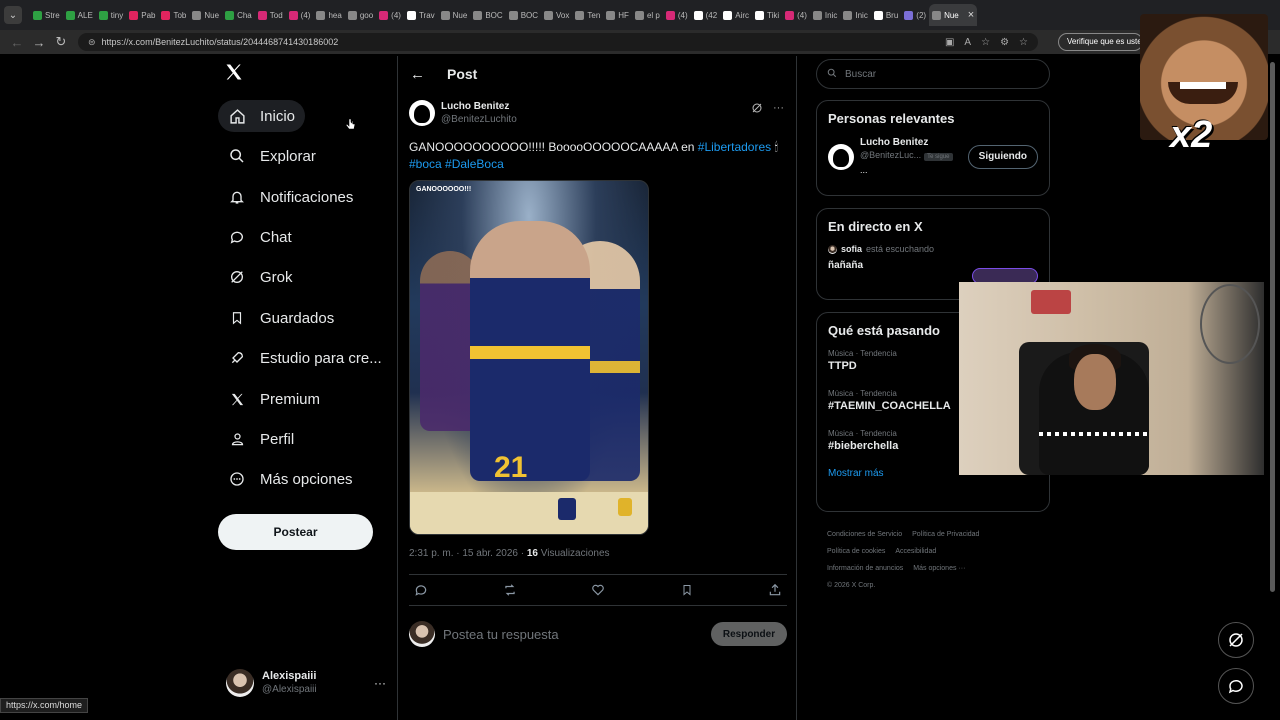 Image resolution: width=1280 pixels, height=720 pixels. What do you see at coordinates (501, 634) in the screenshot?
I see `reply-input: Postea tu respuesta` at bounding box center [501, 634].